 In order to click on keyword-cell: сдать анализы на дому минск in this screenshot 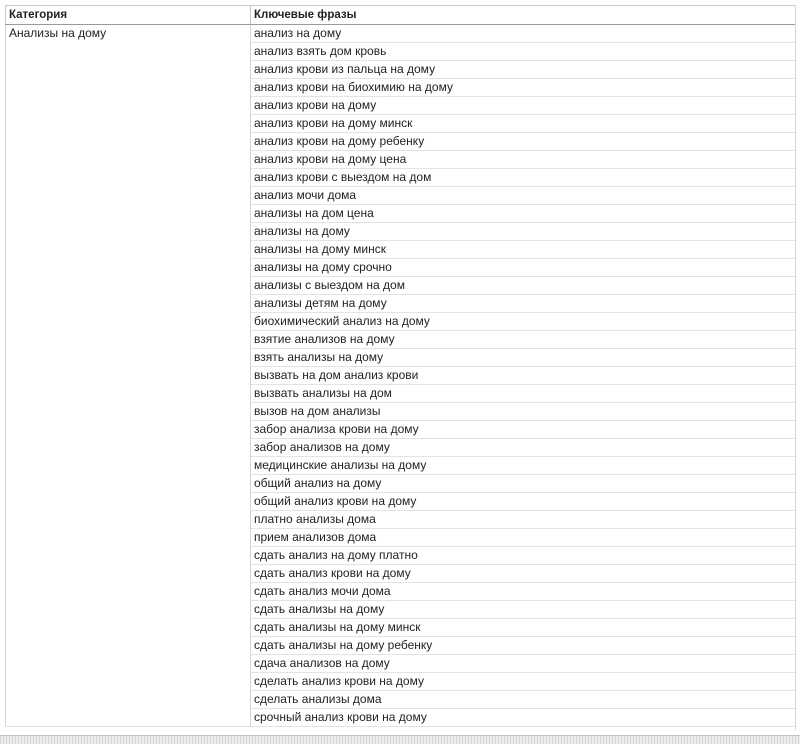, I will do `click(523, 627)`.